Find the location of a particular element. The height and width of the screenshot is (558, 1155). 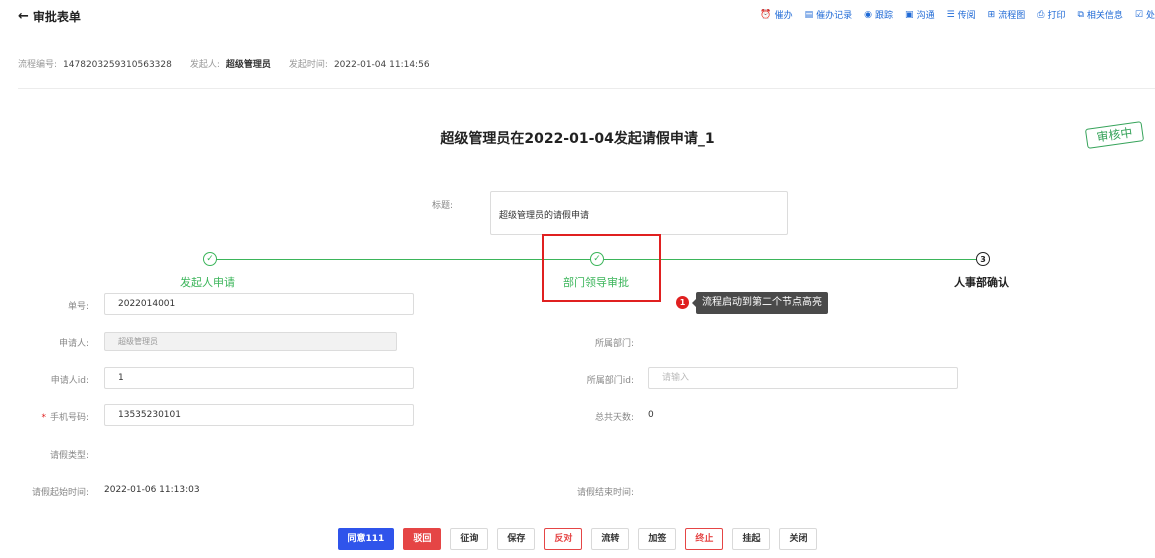

title-field-label: 标题: is located at coordinates (443, 206).